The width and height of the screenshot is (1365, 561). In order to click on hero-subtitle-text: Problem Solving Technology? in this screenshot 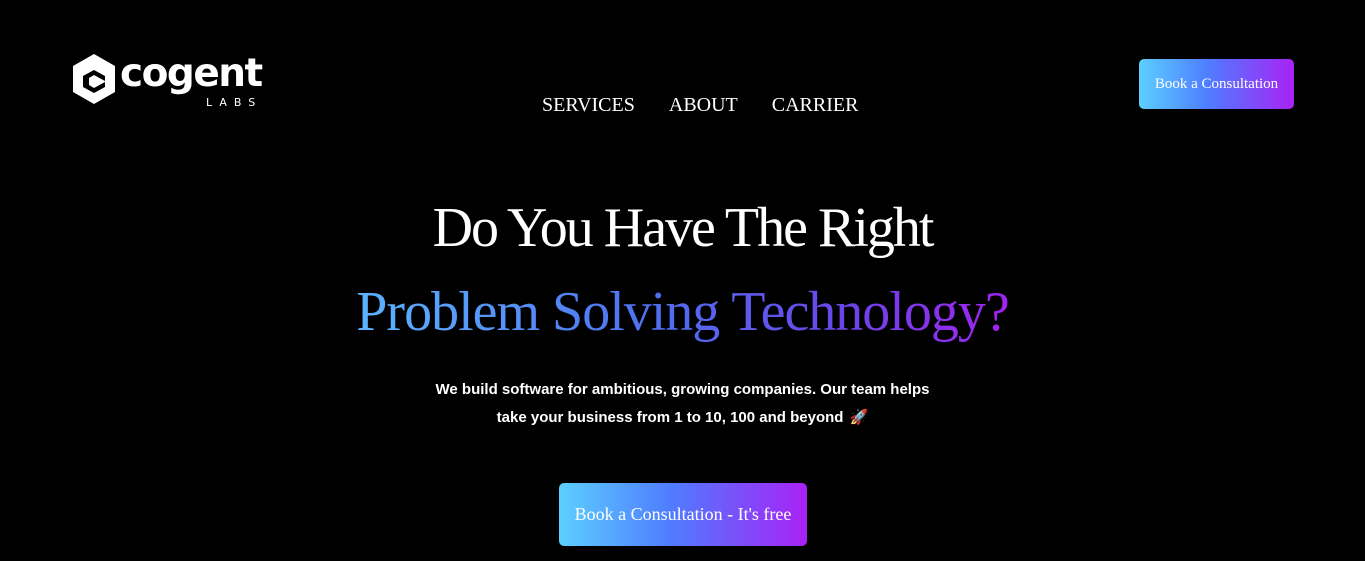, I will do `click(682, 312)`.